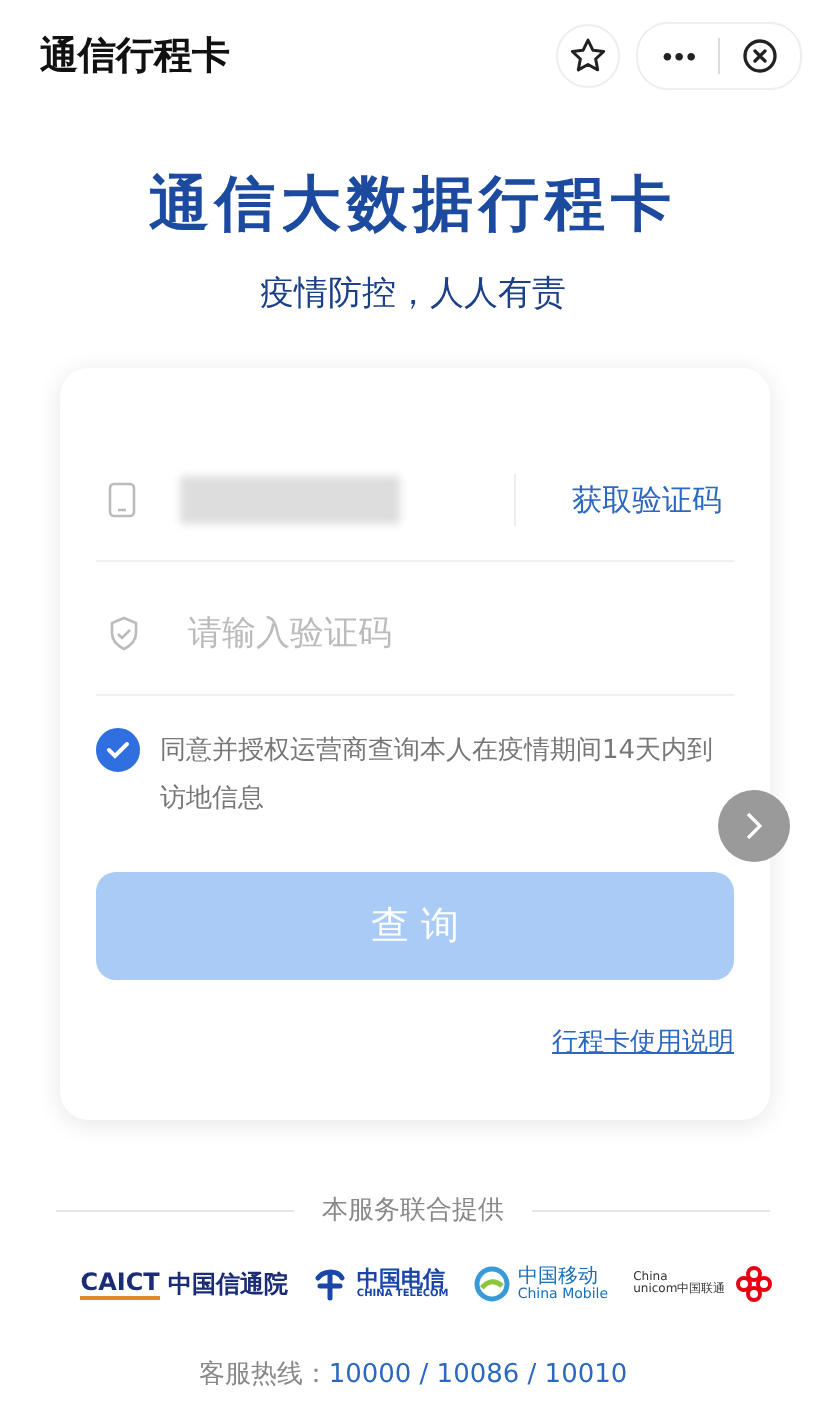  What do you see at coordinates (557, 1277) in the screenshot?
I see `logo-text: 中国移动` at bounding box center [557, 1277].